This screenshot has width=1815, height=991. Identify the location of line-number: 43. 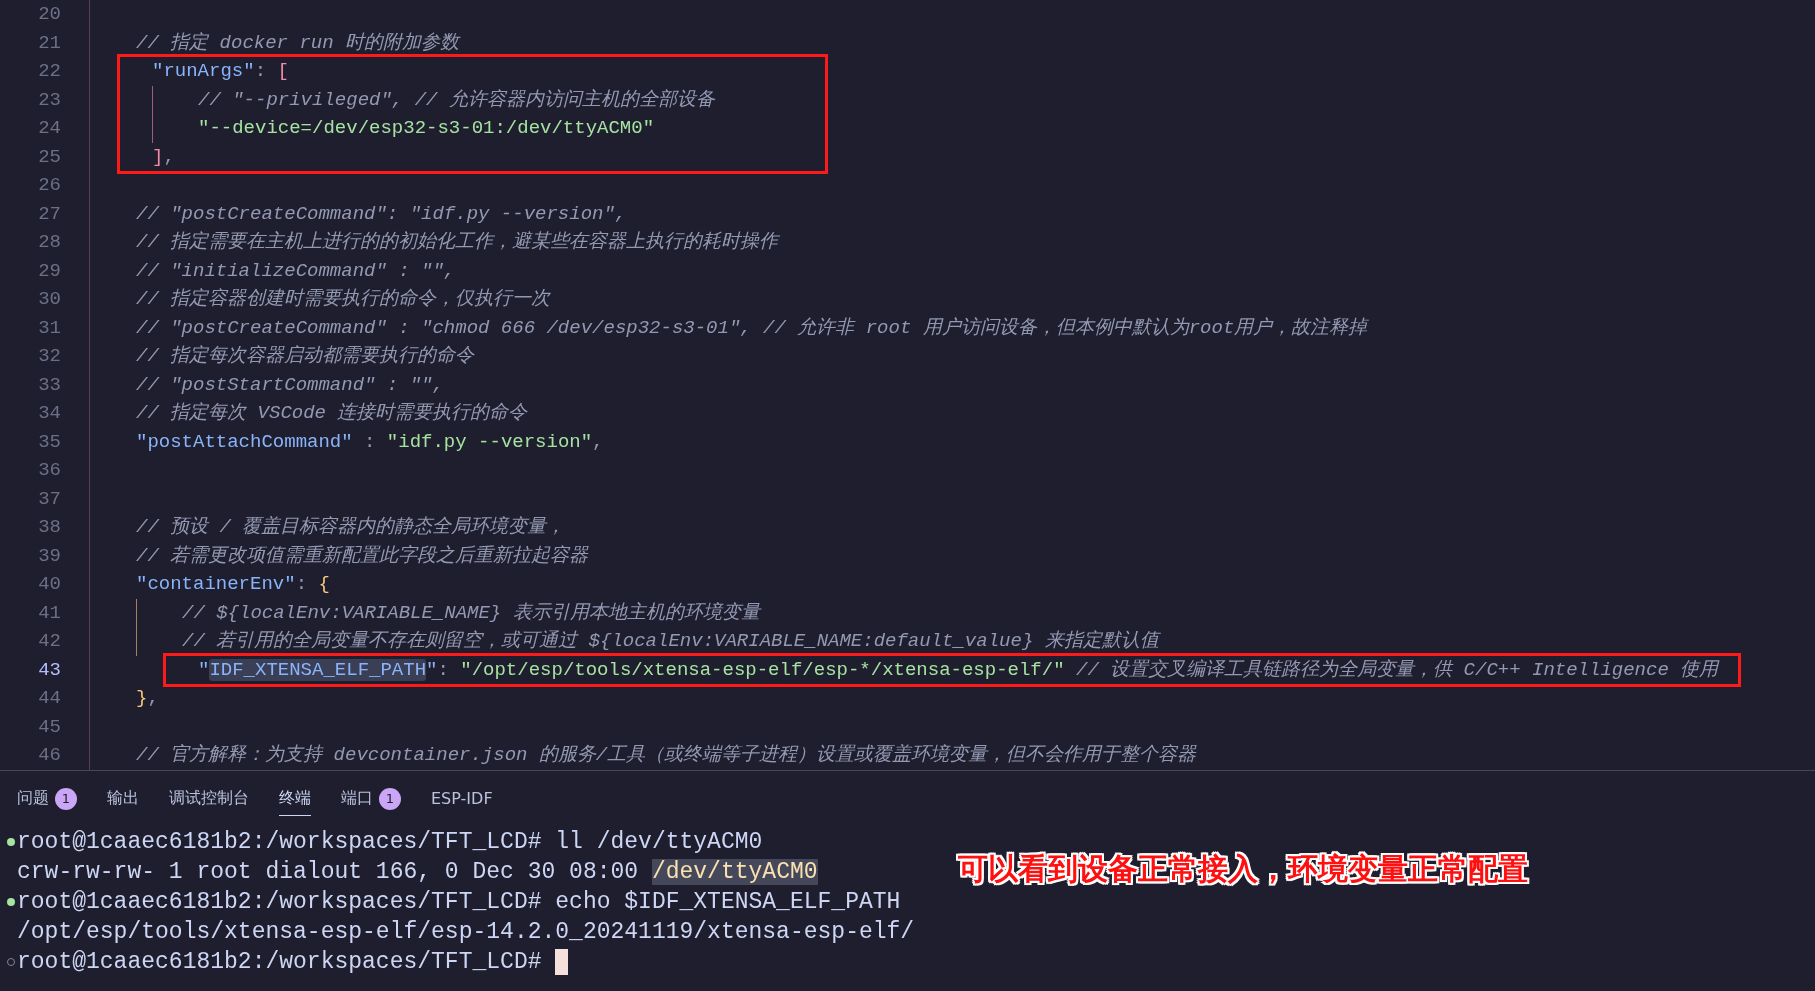
(49, 670).